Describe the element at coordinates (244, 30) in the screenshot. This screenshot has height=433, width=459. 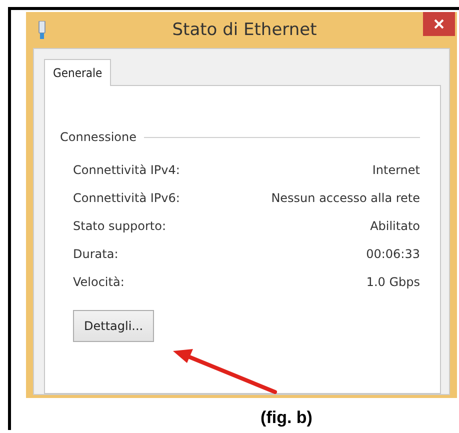
I see `window-title: Stato di Ethernet` at that location.